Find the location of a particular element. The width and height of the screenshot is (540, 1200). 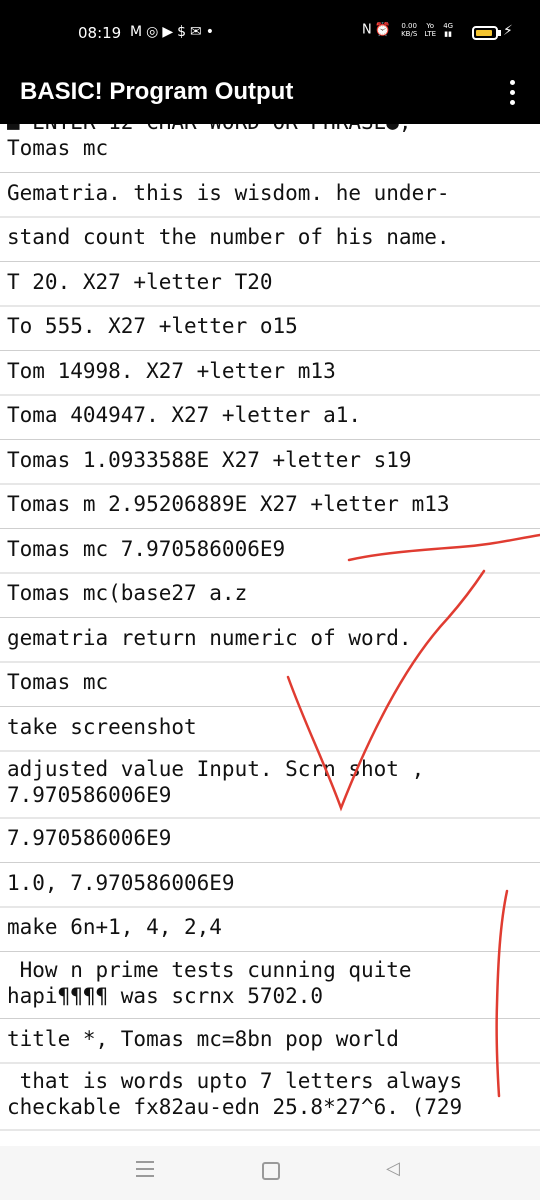

output-line: Tom 14998. X27 +letter m13 is located at coordinates (171, 370).